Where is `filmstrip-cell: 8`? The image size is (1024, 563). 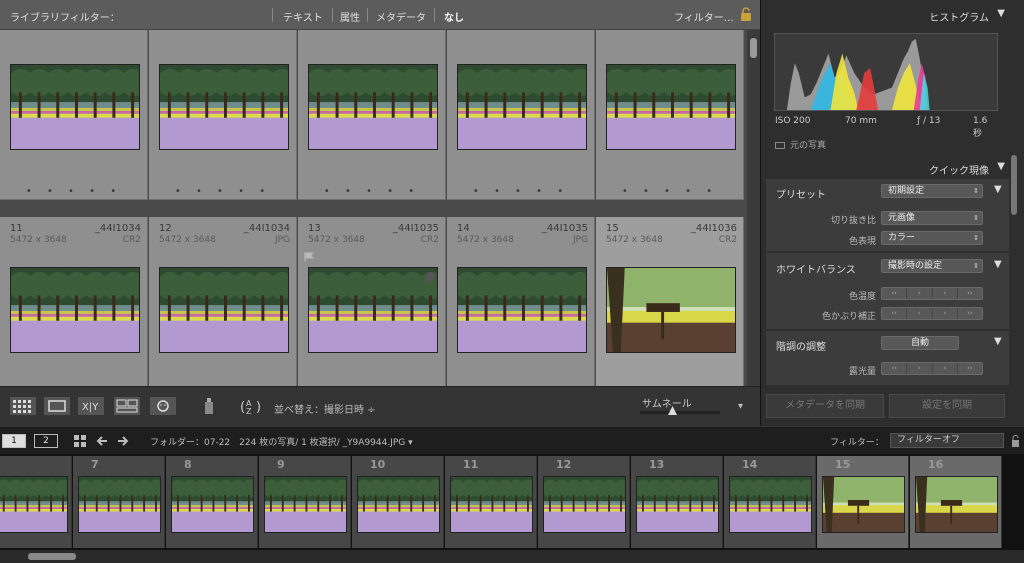
filmstrip-cell: 8 is located at coordinates (212, 502).